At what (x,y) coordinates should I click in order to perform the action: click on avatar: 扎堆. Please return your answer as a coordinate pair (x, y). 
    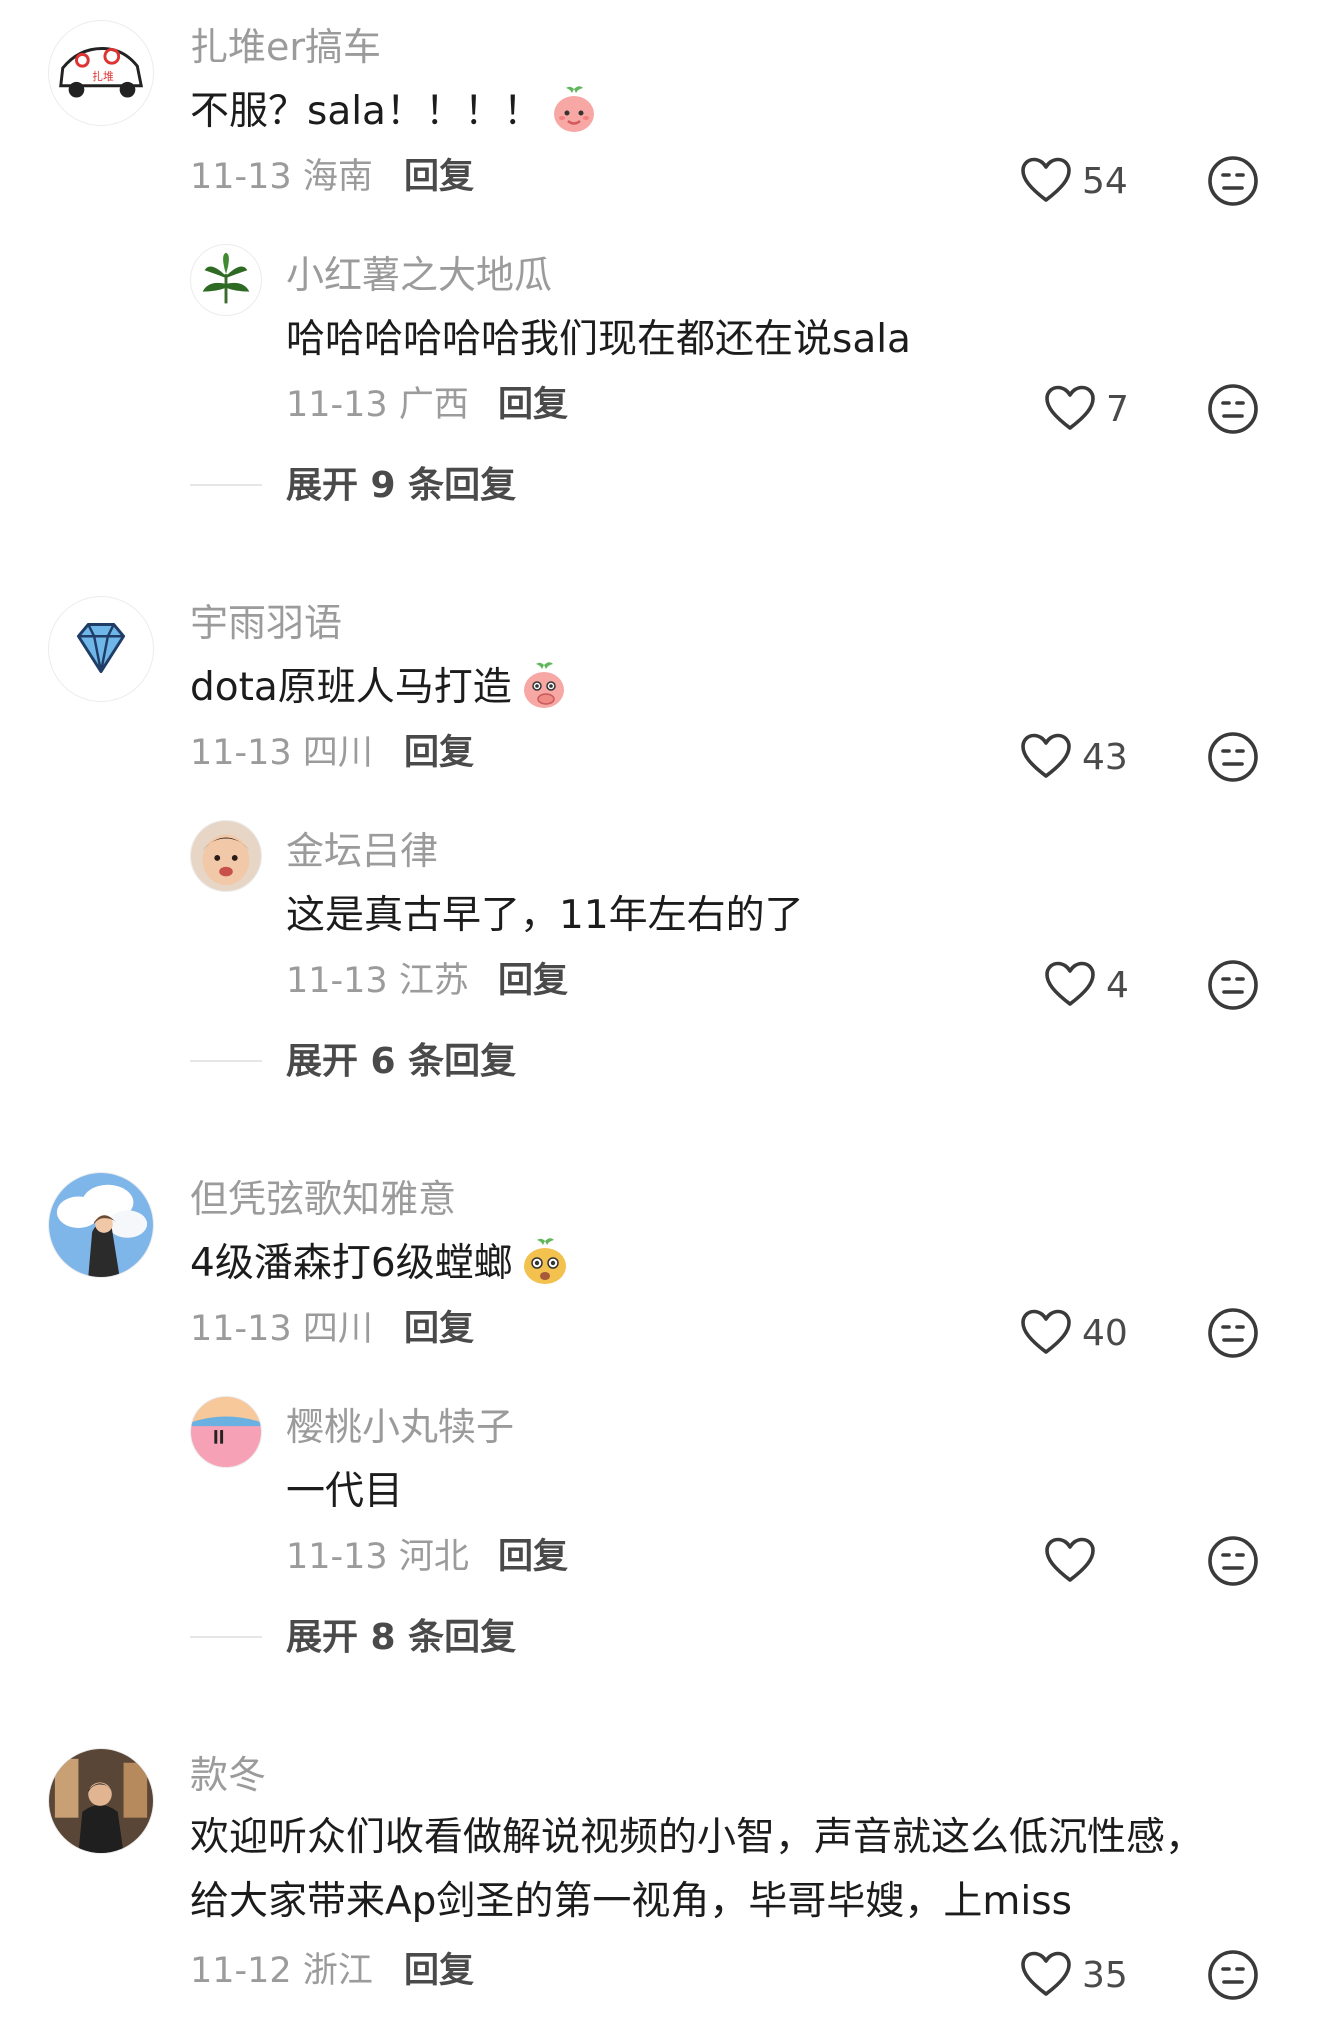
    Looking at the image, I should click on (101, 73).